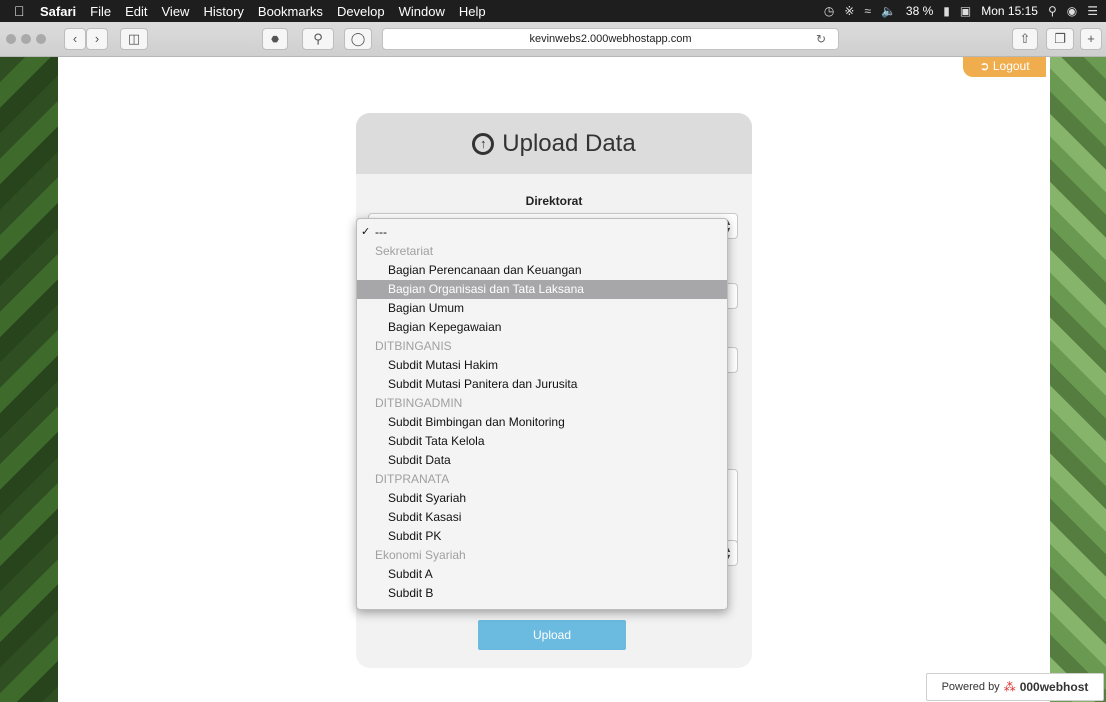 Image resolution: width=1106 pixels, height=702 pixels. Describe the element at coordinates (136, 11) in the screenshot. I see `menu-edit: Edit` at that location.